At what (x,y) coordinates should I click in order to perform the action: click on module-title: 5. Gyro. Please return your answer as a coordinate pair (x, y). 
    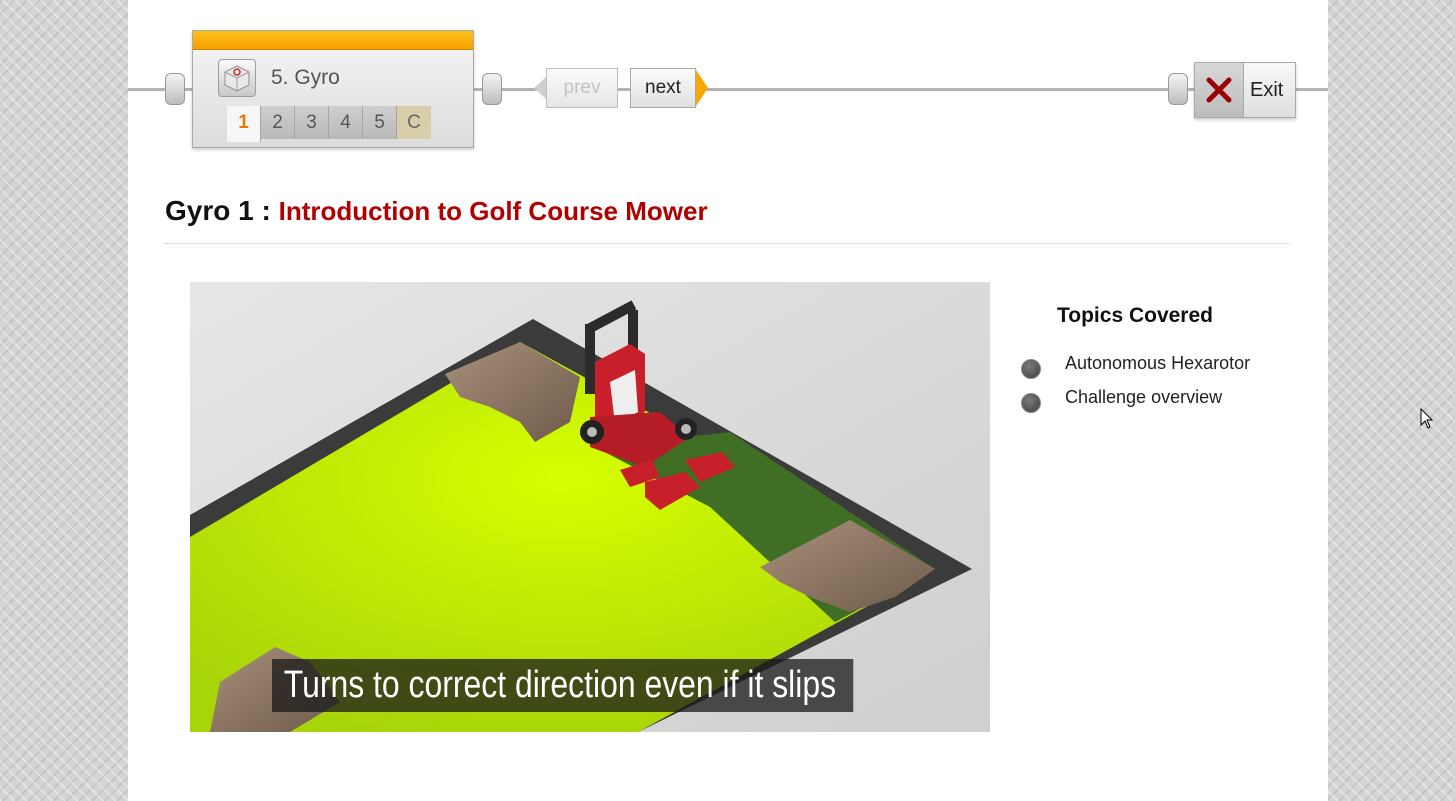
    Looking at the image, I should click on (305, 77).